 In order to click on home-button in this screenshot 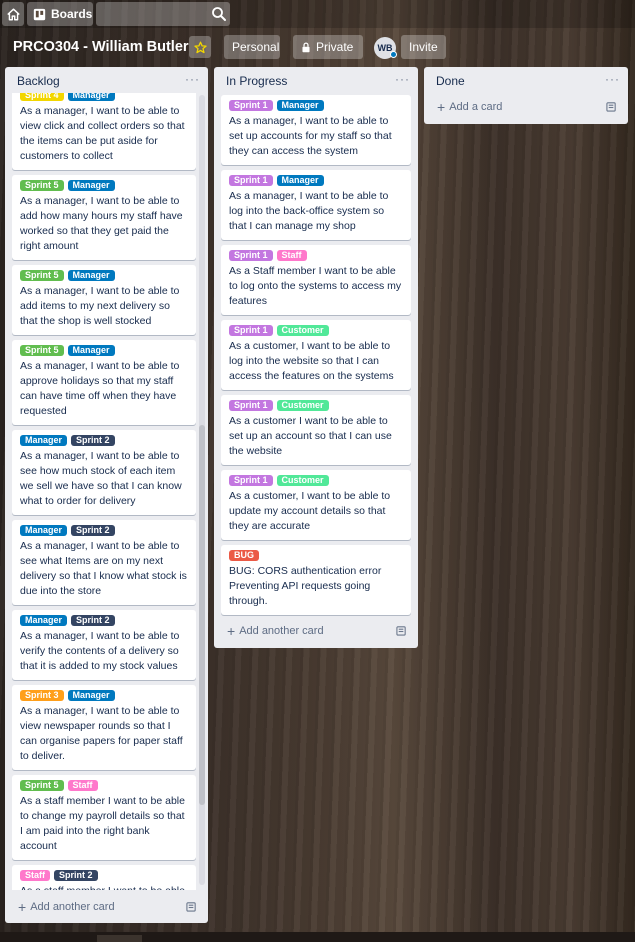, I will do `click(13, 14)`.